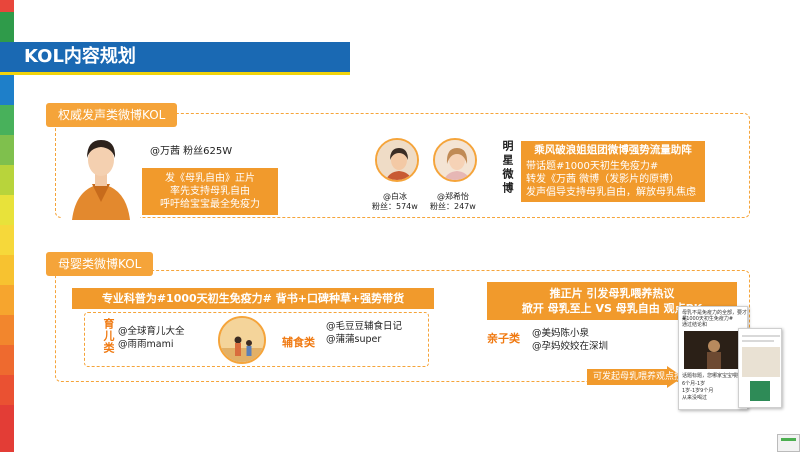 The height and width of the screenshot is (452, 800). I want to click on page-title: KOL内容规划, so click(80, 56).